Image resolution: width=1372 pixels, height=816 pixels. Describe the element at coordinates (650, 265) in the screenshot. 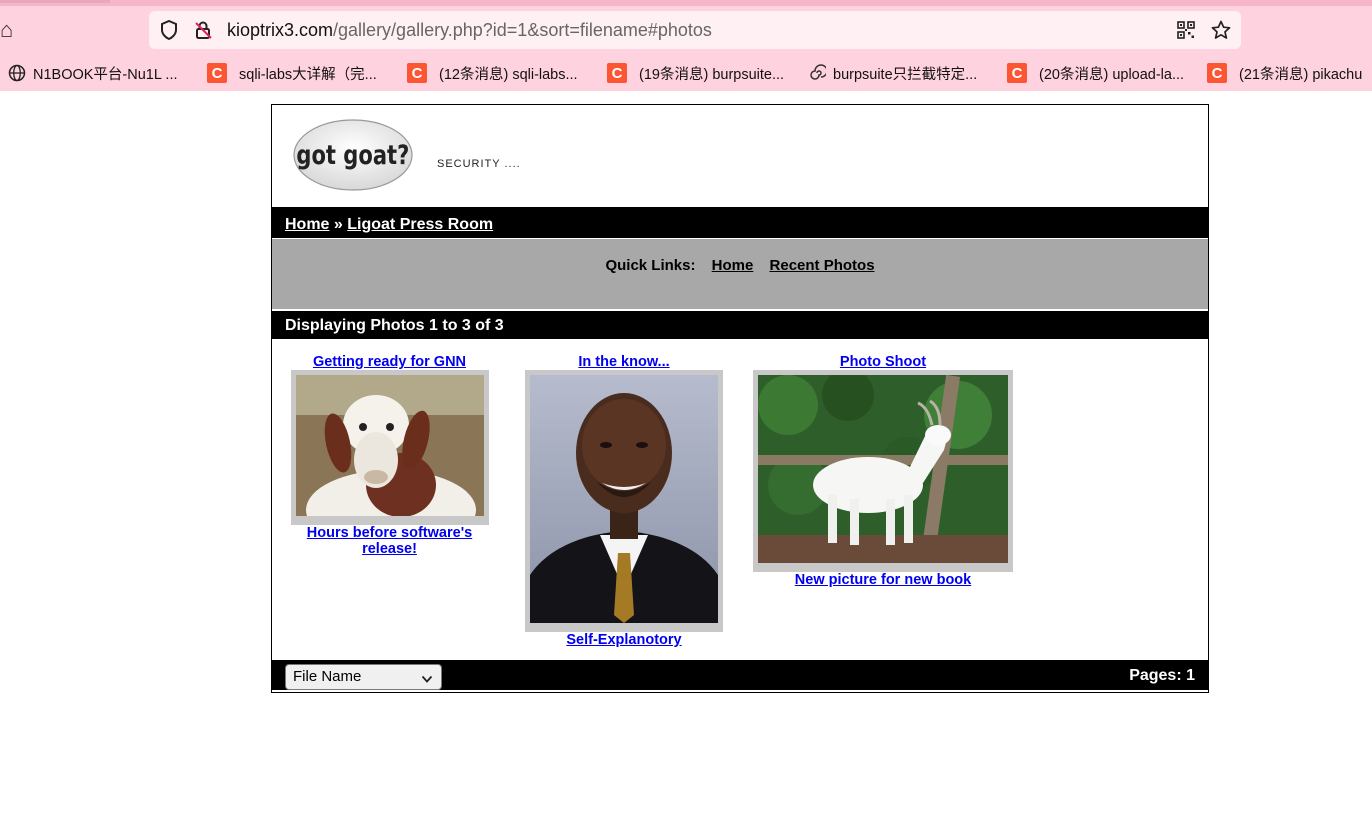

I see `quick-links-label: Quick Links:` at that location.